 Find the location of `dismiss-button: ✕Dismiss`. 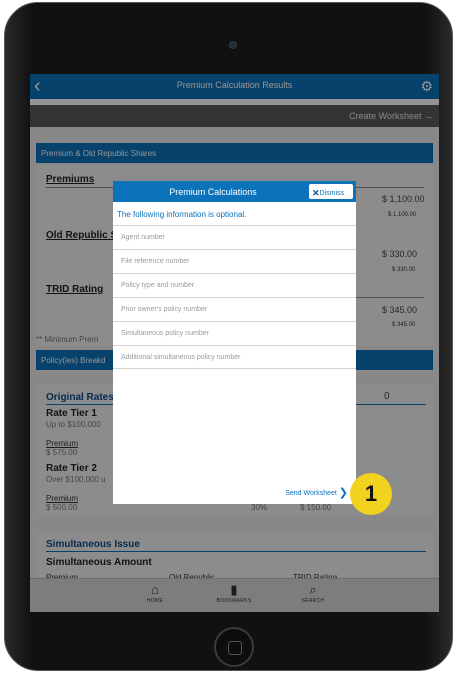

dismiss-button: ✕Dismiss is located at coordinates (331, 191).